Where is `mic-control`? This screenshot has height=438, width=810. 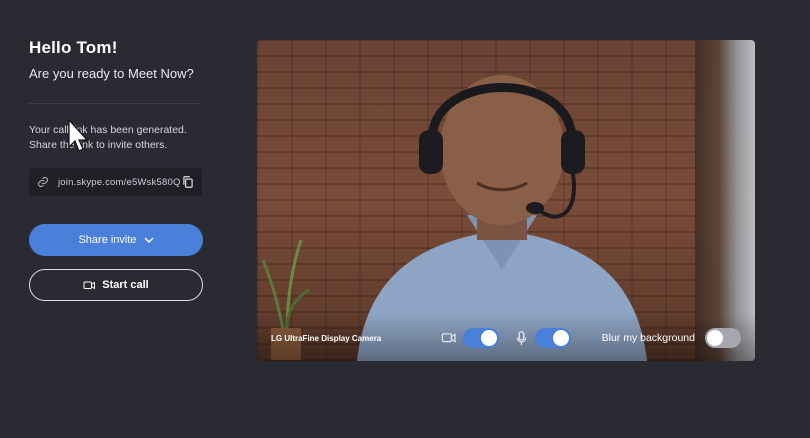
mic-control is located at coordinates (543, 338).